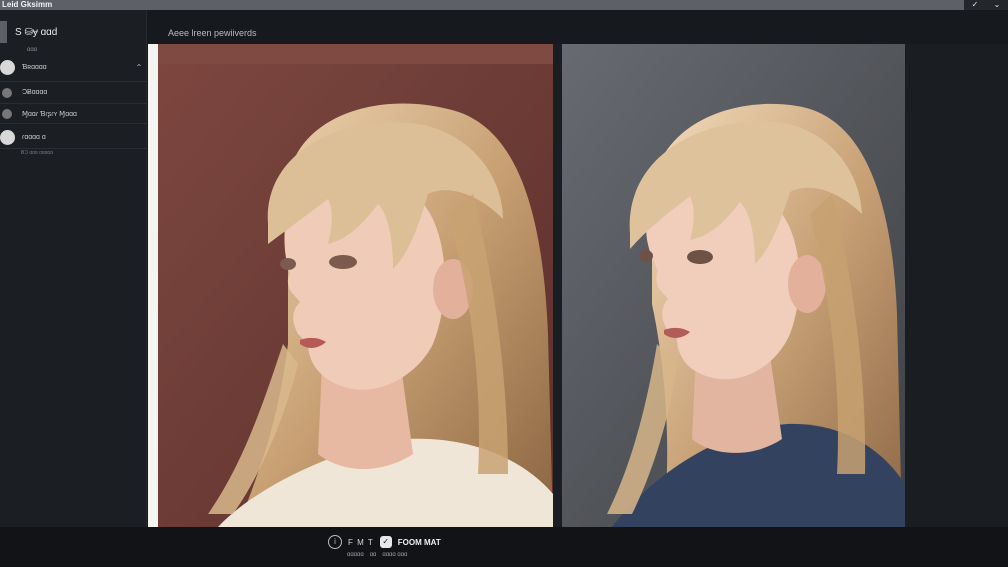 The image size is (1008, 567). What do you see at coordinates (73, 138) in the screenshot?
I see `sidebar-item-4: ɾɑɑɑɑ ɑ` at bounding box center [73, 138].